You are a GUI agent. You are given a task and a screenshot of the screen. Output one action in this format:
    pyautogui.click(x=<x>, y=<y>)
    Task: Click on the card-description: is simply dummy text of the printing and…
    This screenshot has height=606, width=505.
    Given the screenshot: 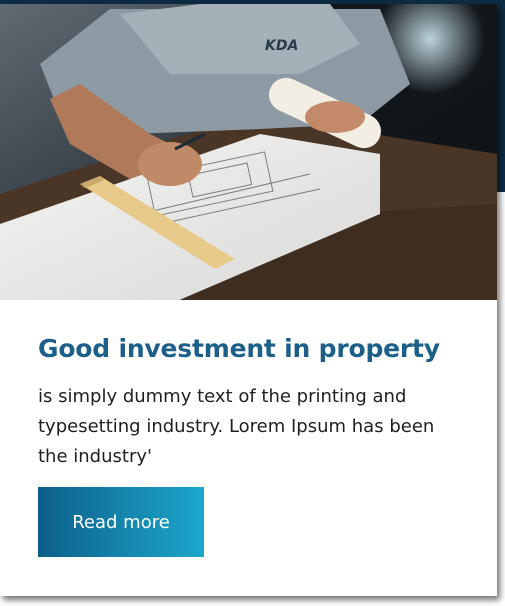 What is the action you would take?
    pyautogui.click(x=236, y=426)
    